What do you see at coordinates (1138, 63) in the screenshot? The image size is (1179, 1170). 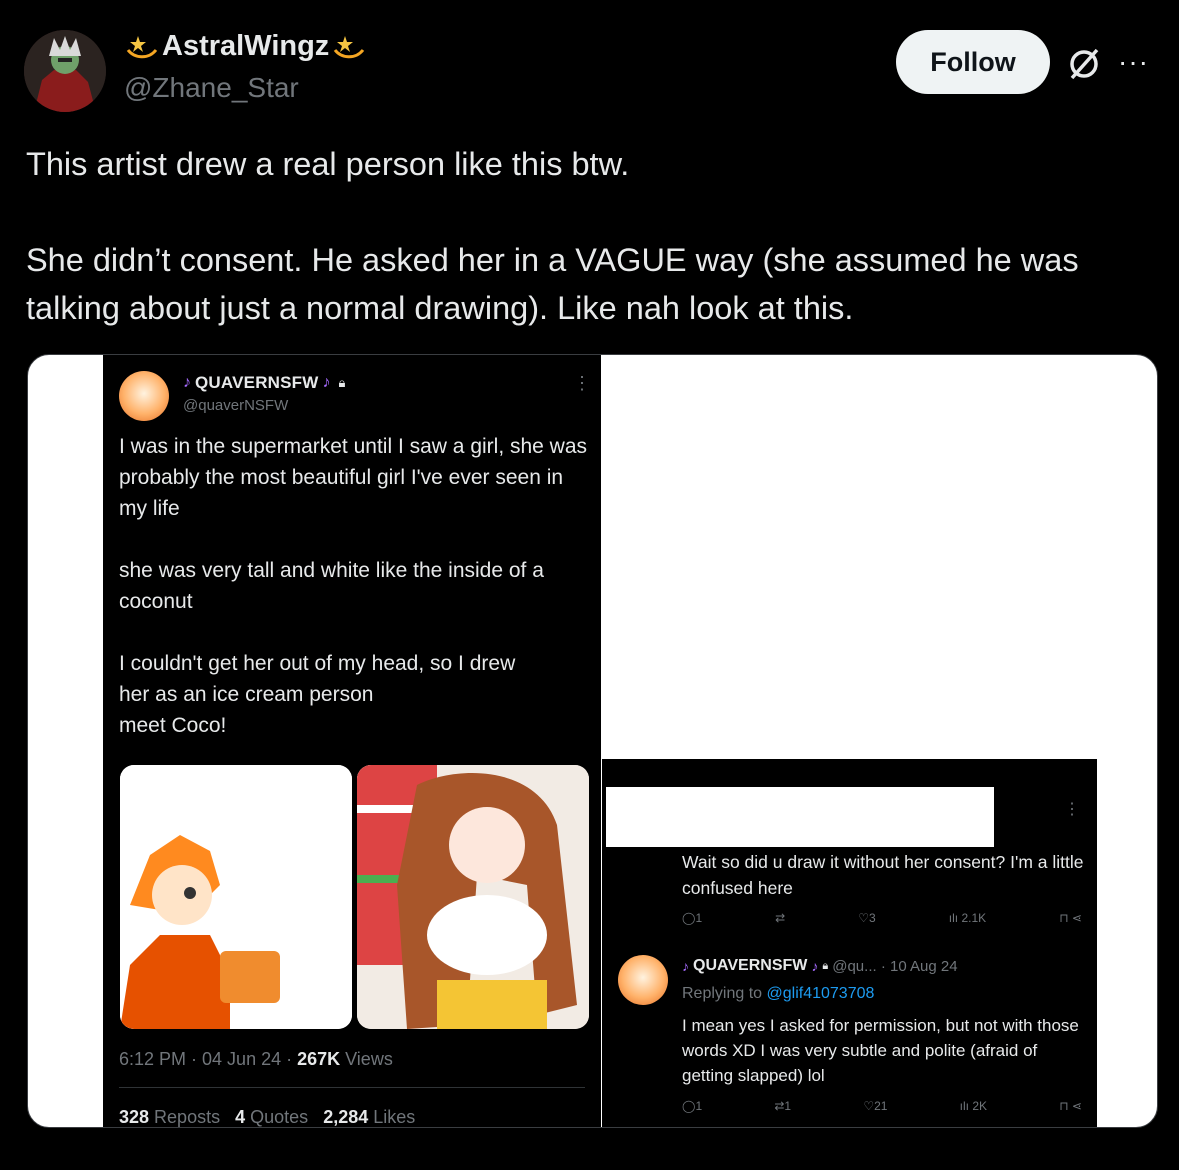 I see `more-options-icon: ···` at bounding box center [1138, 63].